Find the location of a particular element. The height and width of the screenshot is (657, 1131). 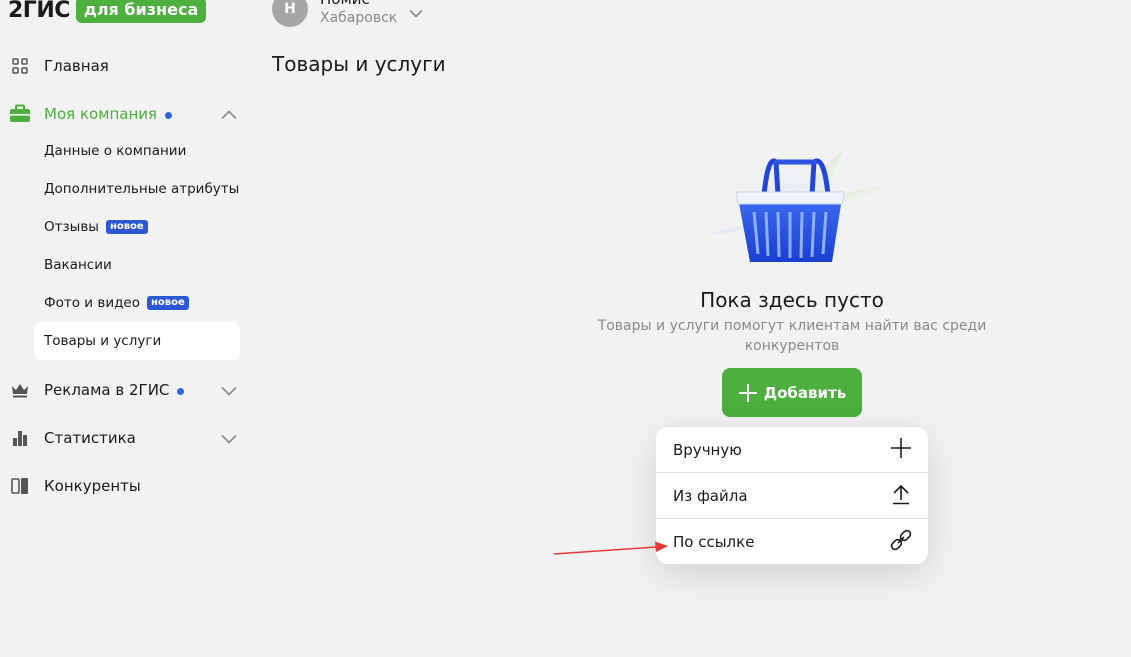

sidebar-item-my-company: Моя компания is located at coordinates (125, 114).